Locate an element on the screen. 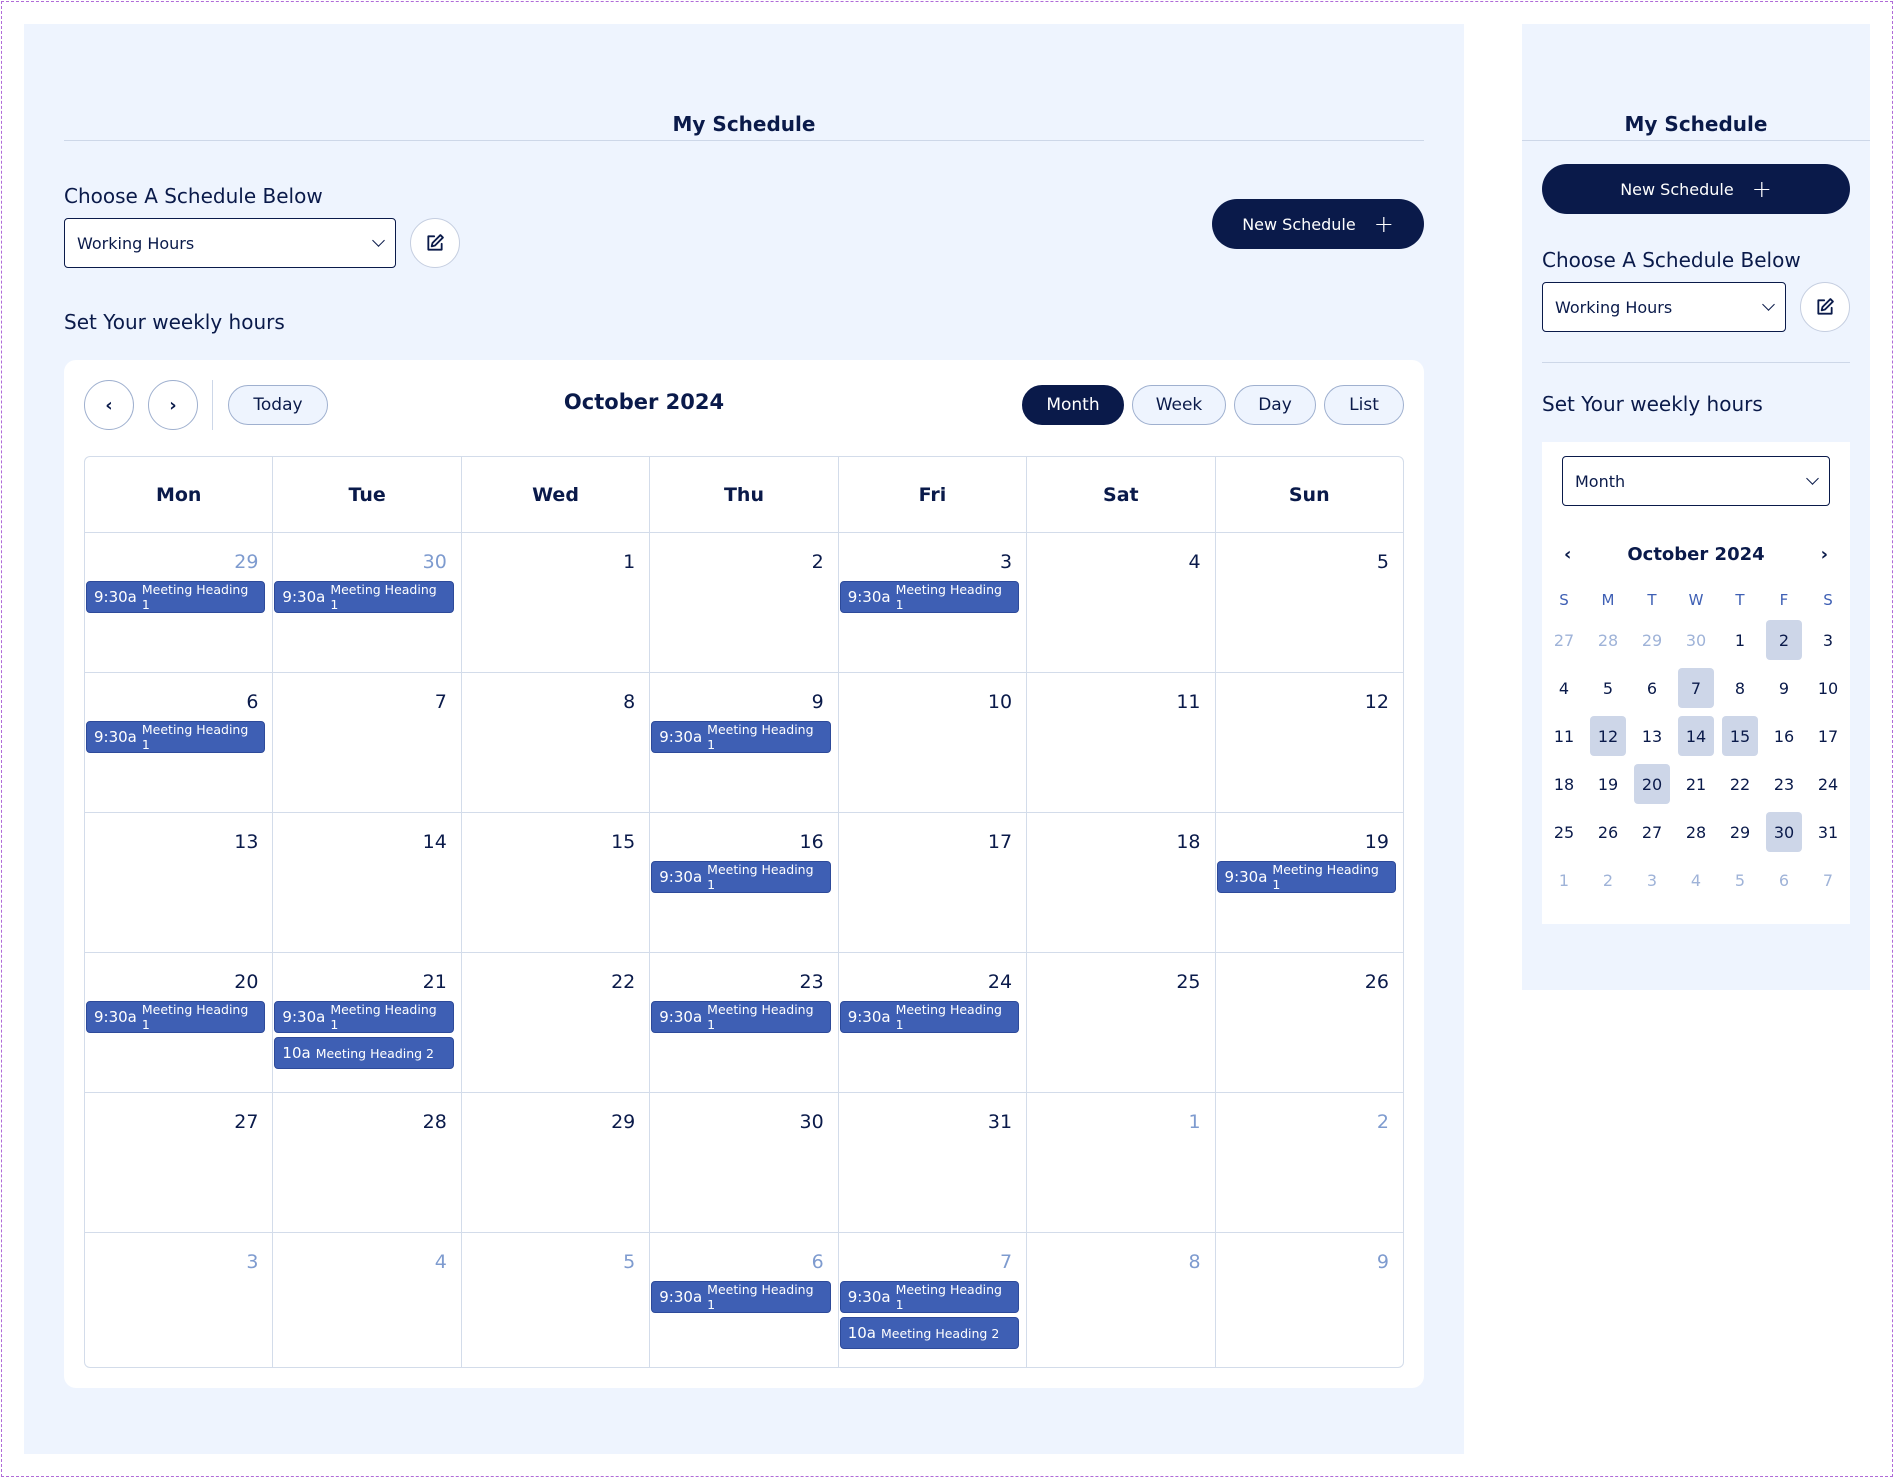 The width and height of the screenshot is (1894, 1478). mini-day: 25 is located at coordinates (1564, 832).